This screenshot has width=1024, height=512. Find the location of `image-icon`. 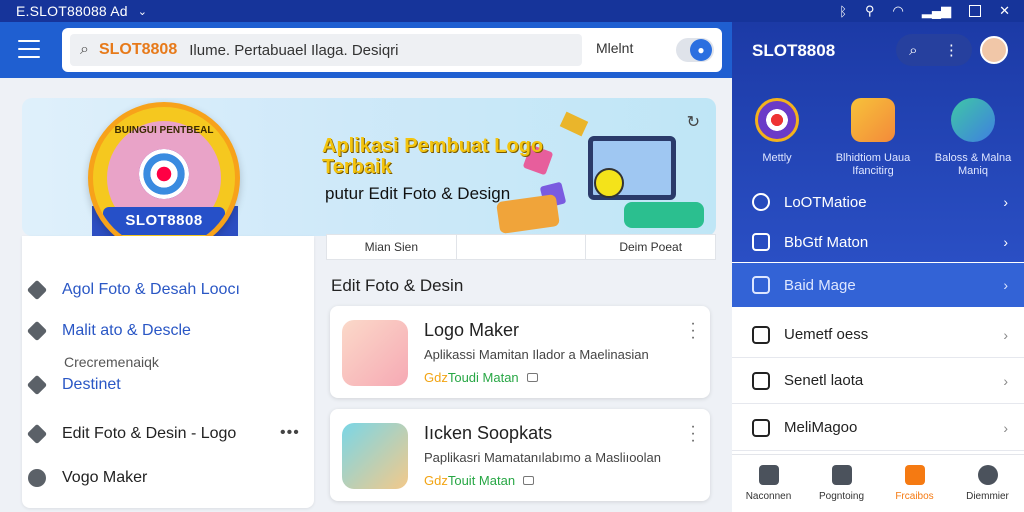

image-icon is located at coordinates (761, 380).